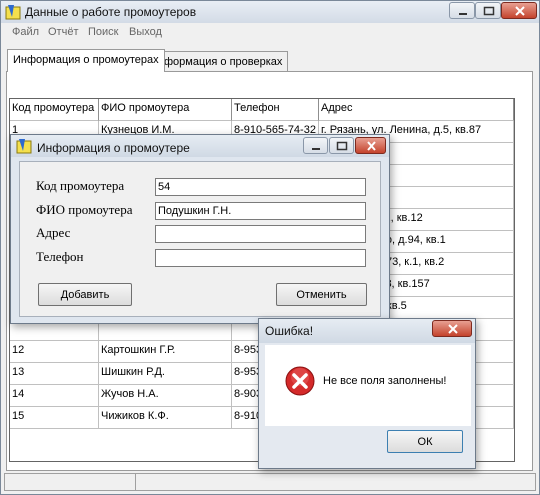  Describe the element at coordinates (260, 234) in the screenshot. I see `address-input` at that location.